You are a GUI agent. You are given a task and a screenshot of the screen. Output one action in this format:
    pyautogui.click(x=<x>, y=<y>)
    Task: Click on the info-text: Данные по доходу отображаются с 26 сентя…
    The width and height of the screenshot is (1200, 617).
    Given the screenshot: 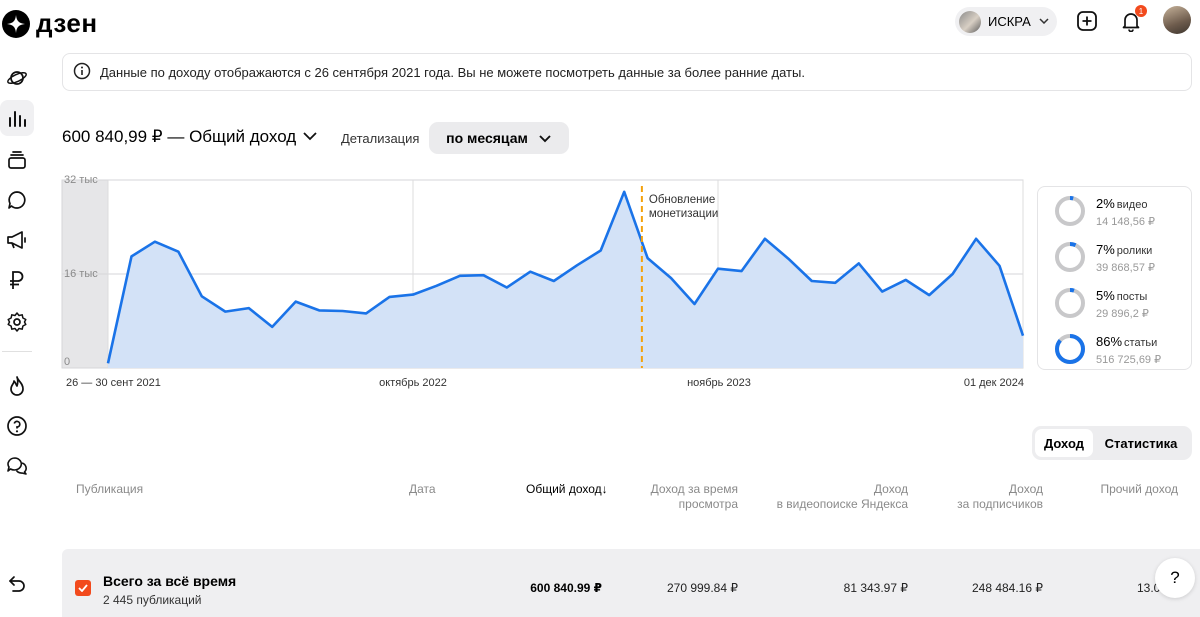 What is the action you would take?
    pyautogui.click(x=452, y=72)
    